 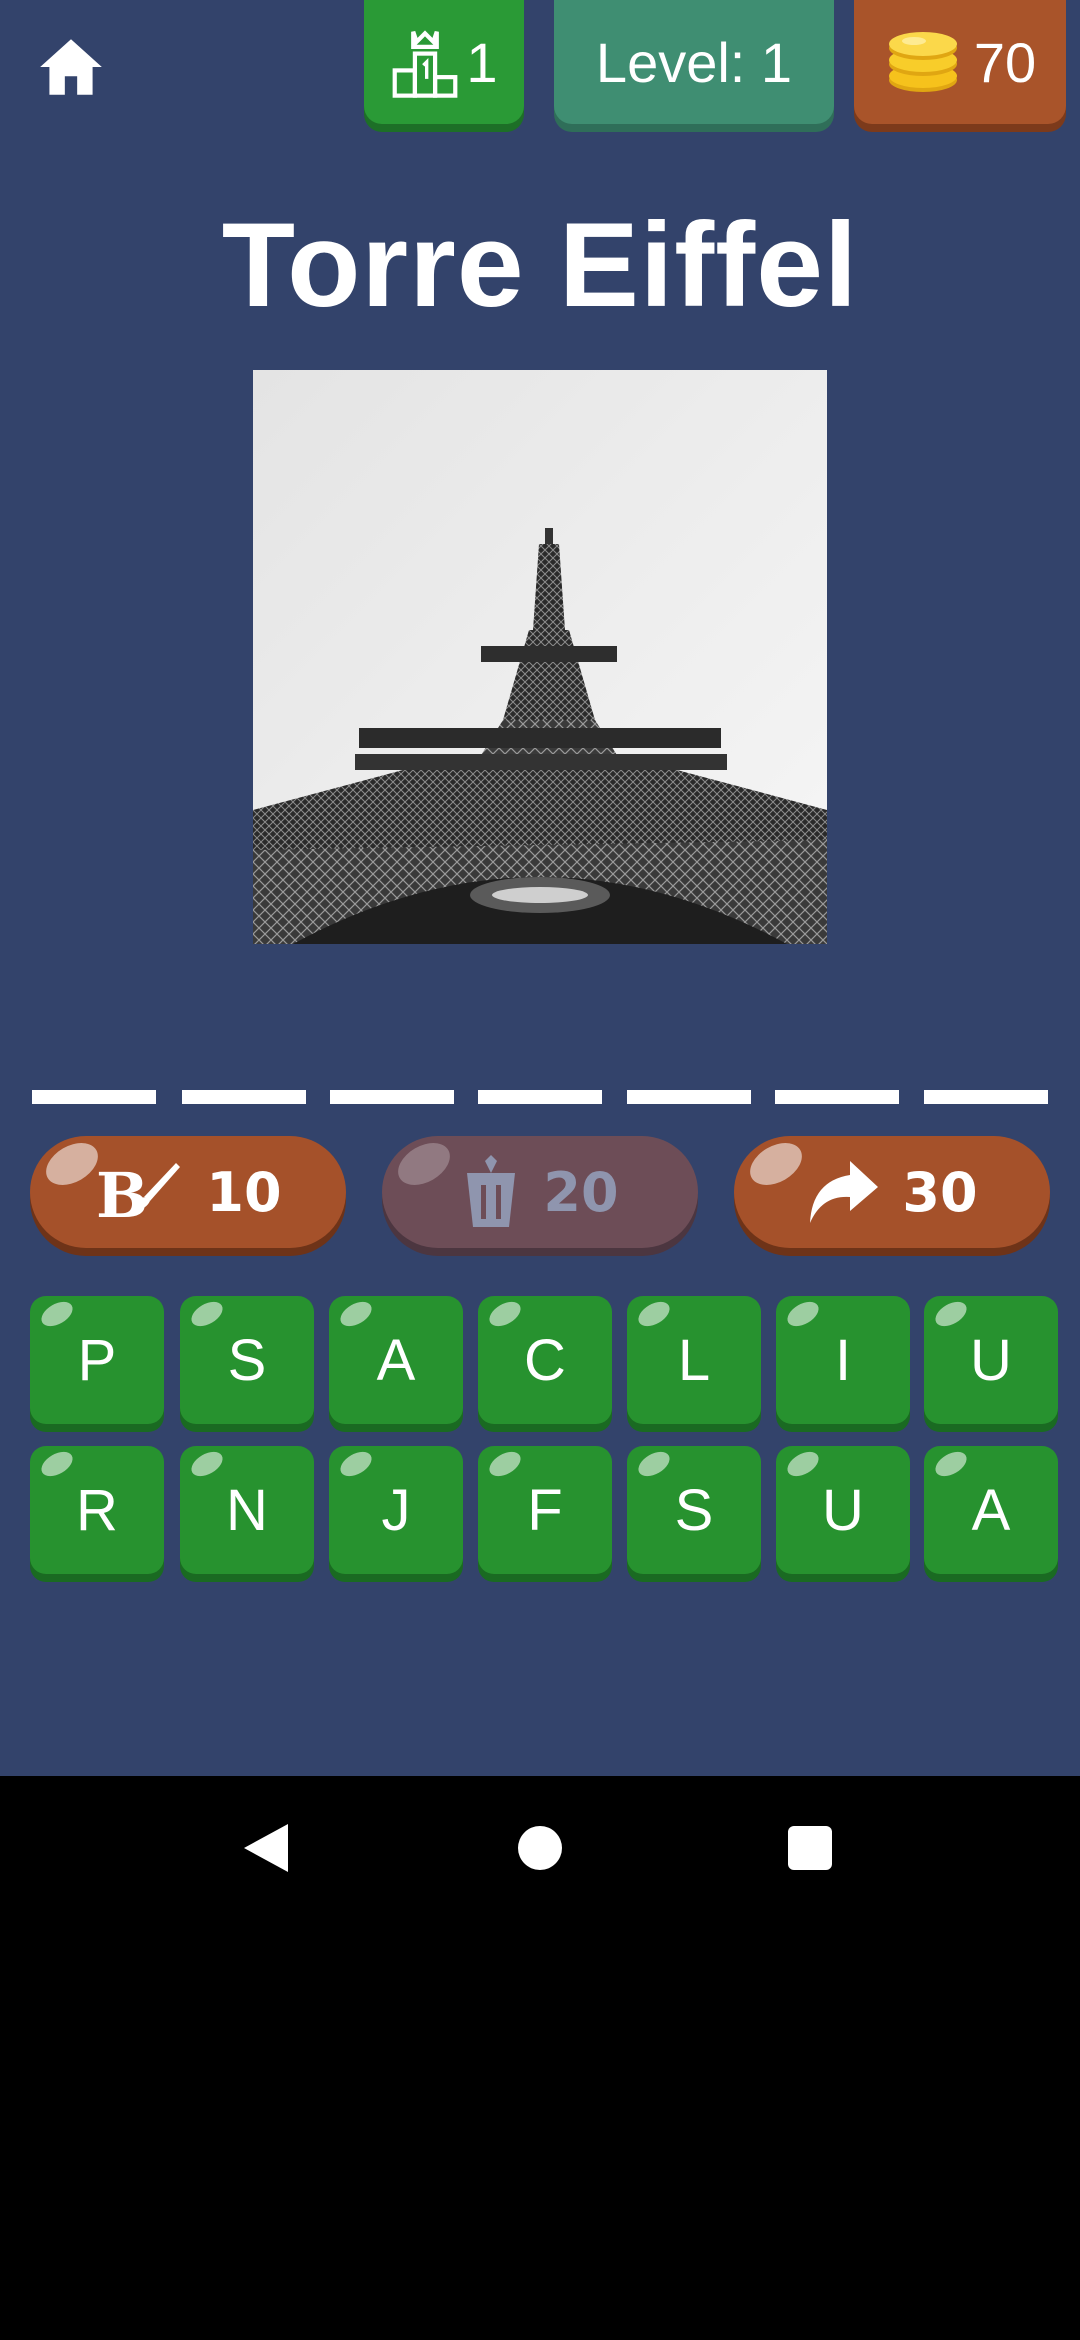 I want to click on remove-letters-button: 20, so click(x=540, y=1191).